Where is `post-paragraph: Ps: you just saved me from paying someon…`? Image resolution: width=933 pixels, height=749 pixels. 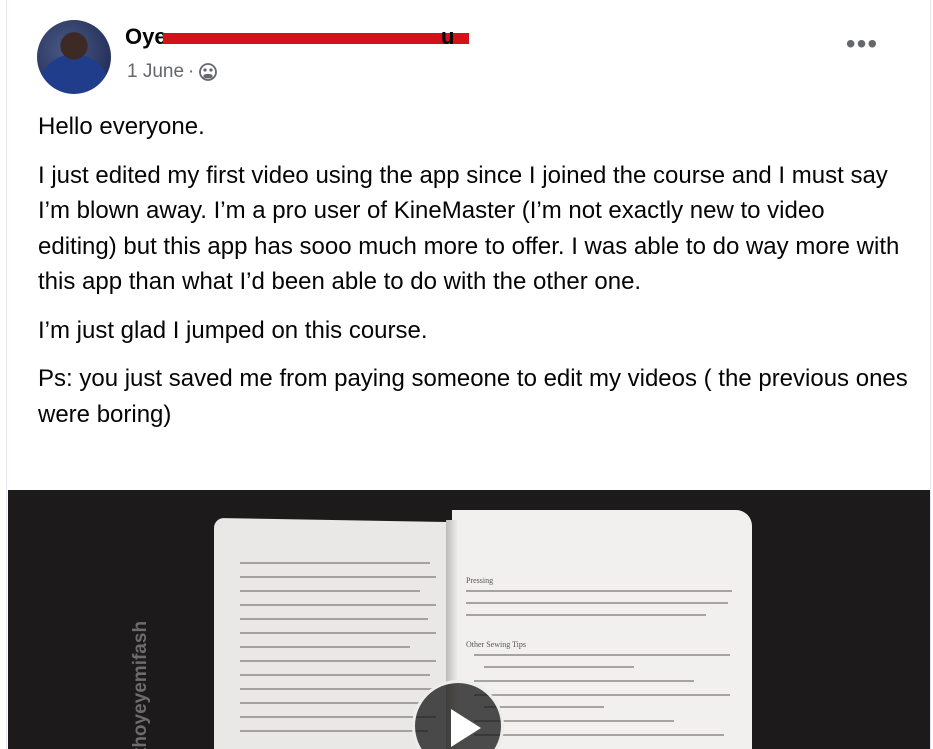 post-paragraph: Ps: you just saved me from paying someon… is located at coordinates (473, 396).